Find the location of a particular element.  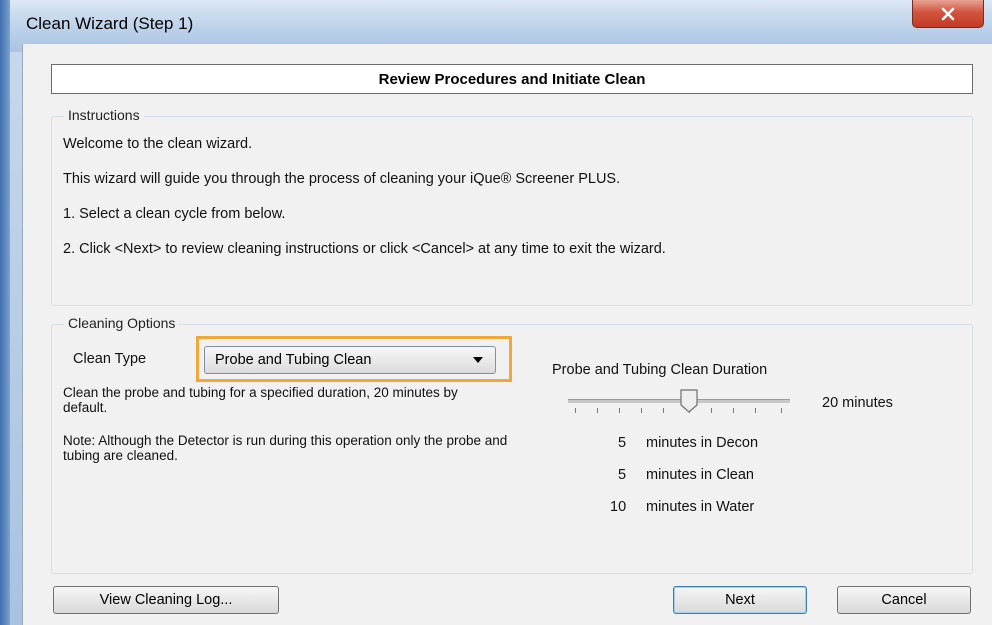

duration-title: Probe and Tubing Clean Duration is located at coordinates (660, 370).